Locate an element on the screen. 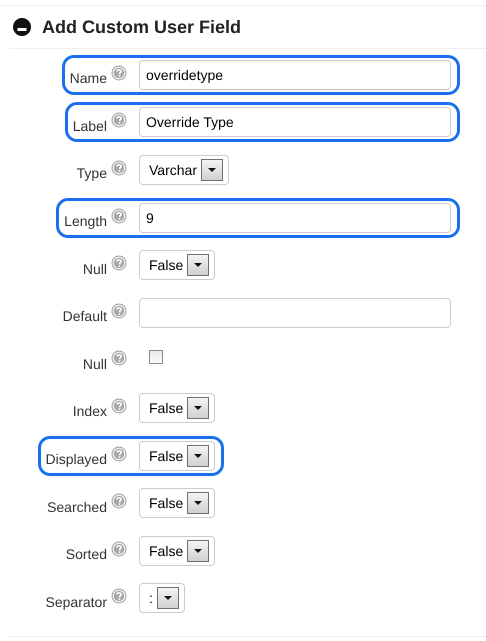 Image resolution: width=486 pixels, height=641 pixels. select-field: : is located at coordinates (162, 598).